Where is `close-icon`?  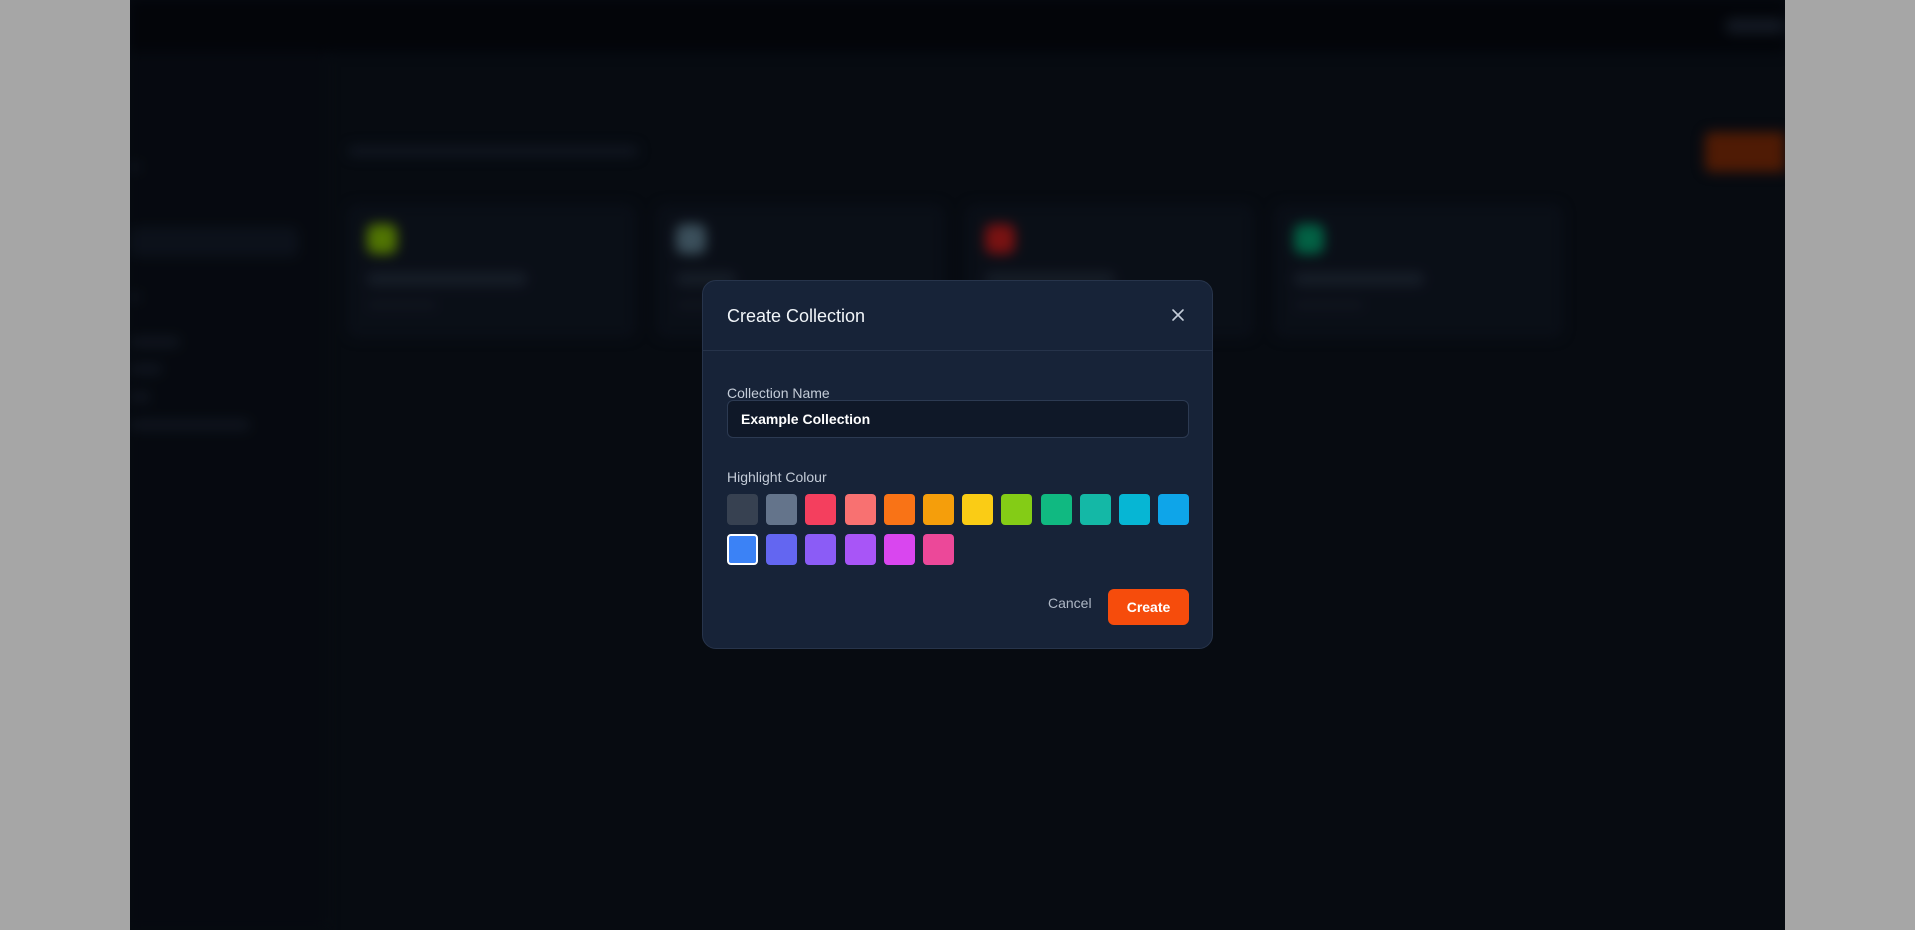 close-icon is located at coordinates (1178, 315).